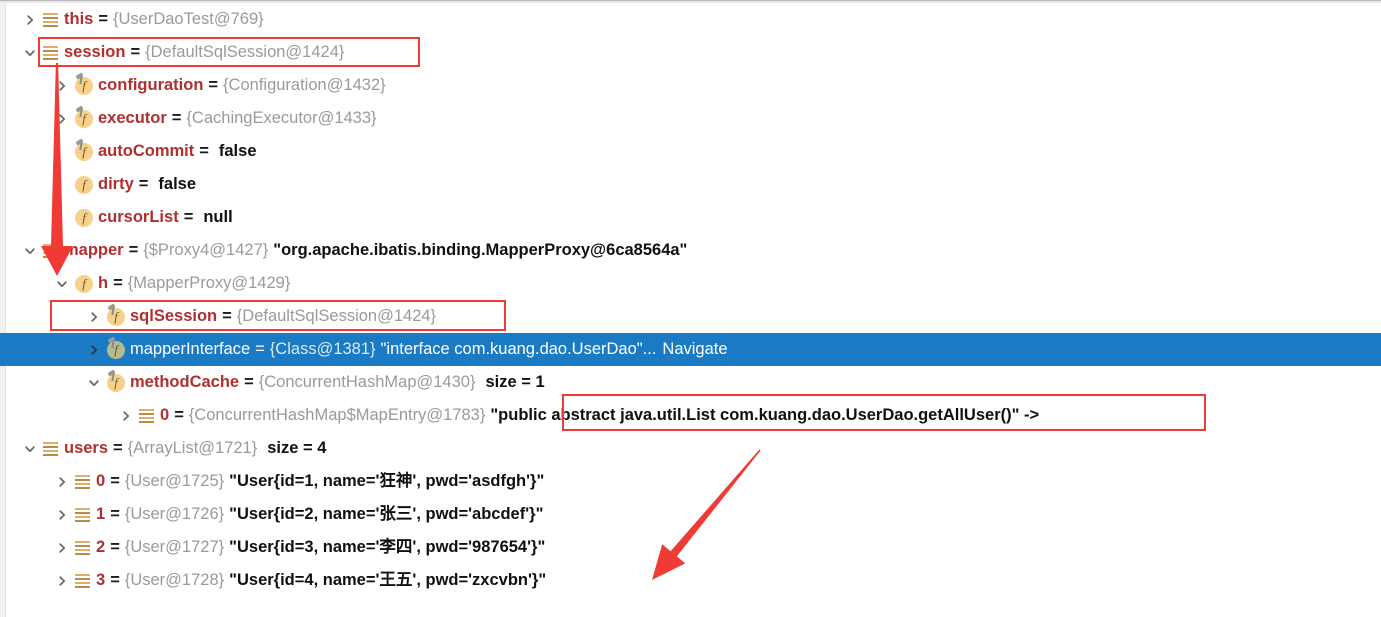  Describe the element at coordinates (101, 580) in the screenshot. I see `variable-name: 3` at that location.